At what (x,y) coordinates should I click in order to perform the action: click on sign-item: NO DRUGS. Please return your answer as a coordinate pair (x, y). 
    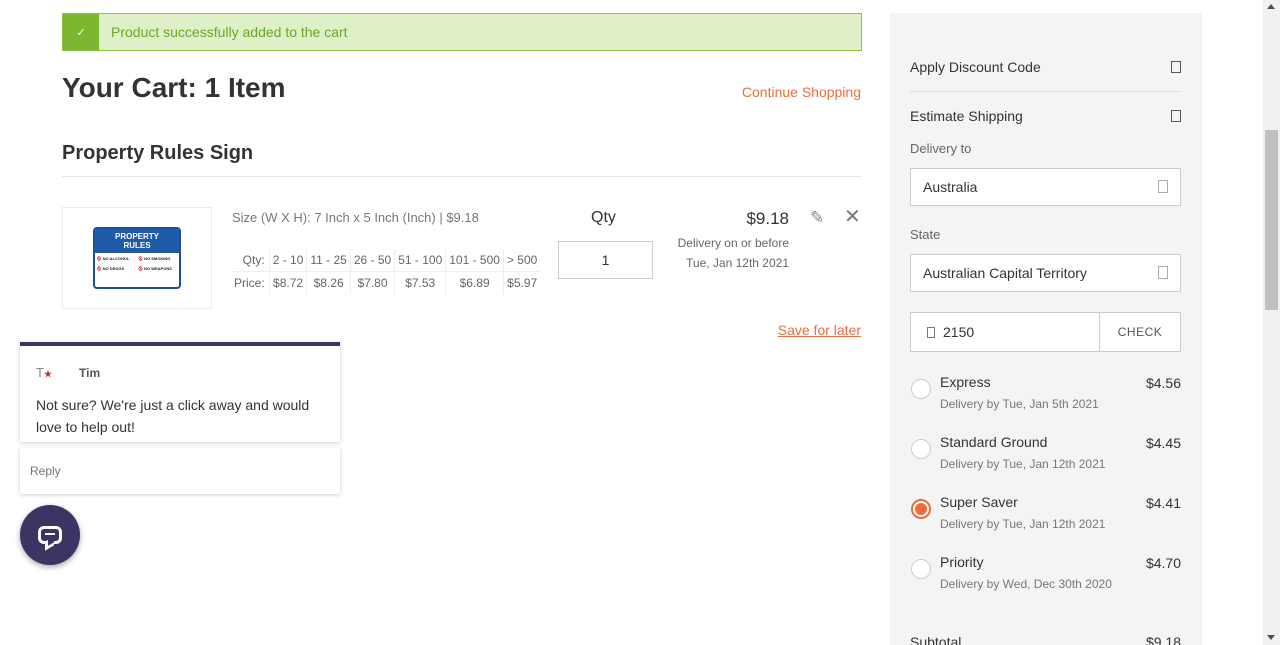
    Looking at the image, I should click on (116, 269).